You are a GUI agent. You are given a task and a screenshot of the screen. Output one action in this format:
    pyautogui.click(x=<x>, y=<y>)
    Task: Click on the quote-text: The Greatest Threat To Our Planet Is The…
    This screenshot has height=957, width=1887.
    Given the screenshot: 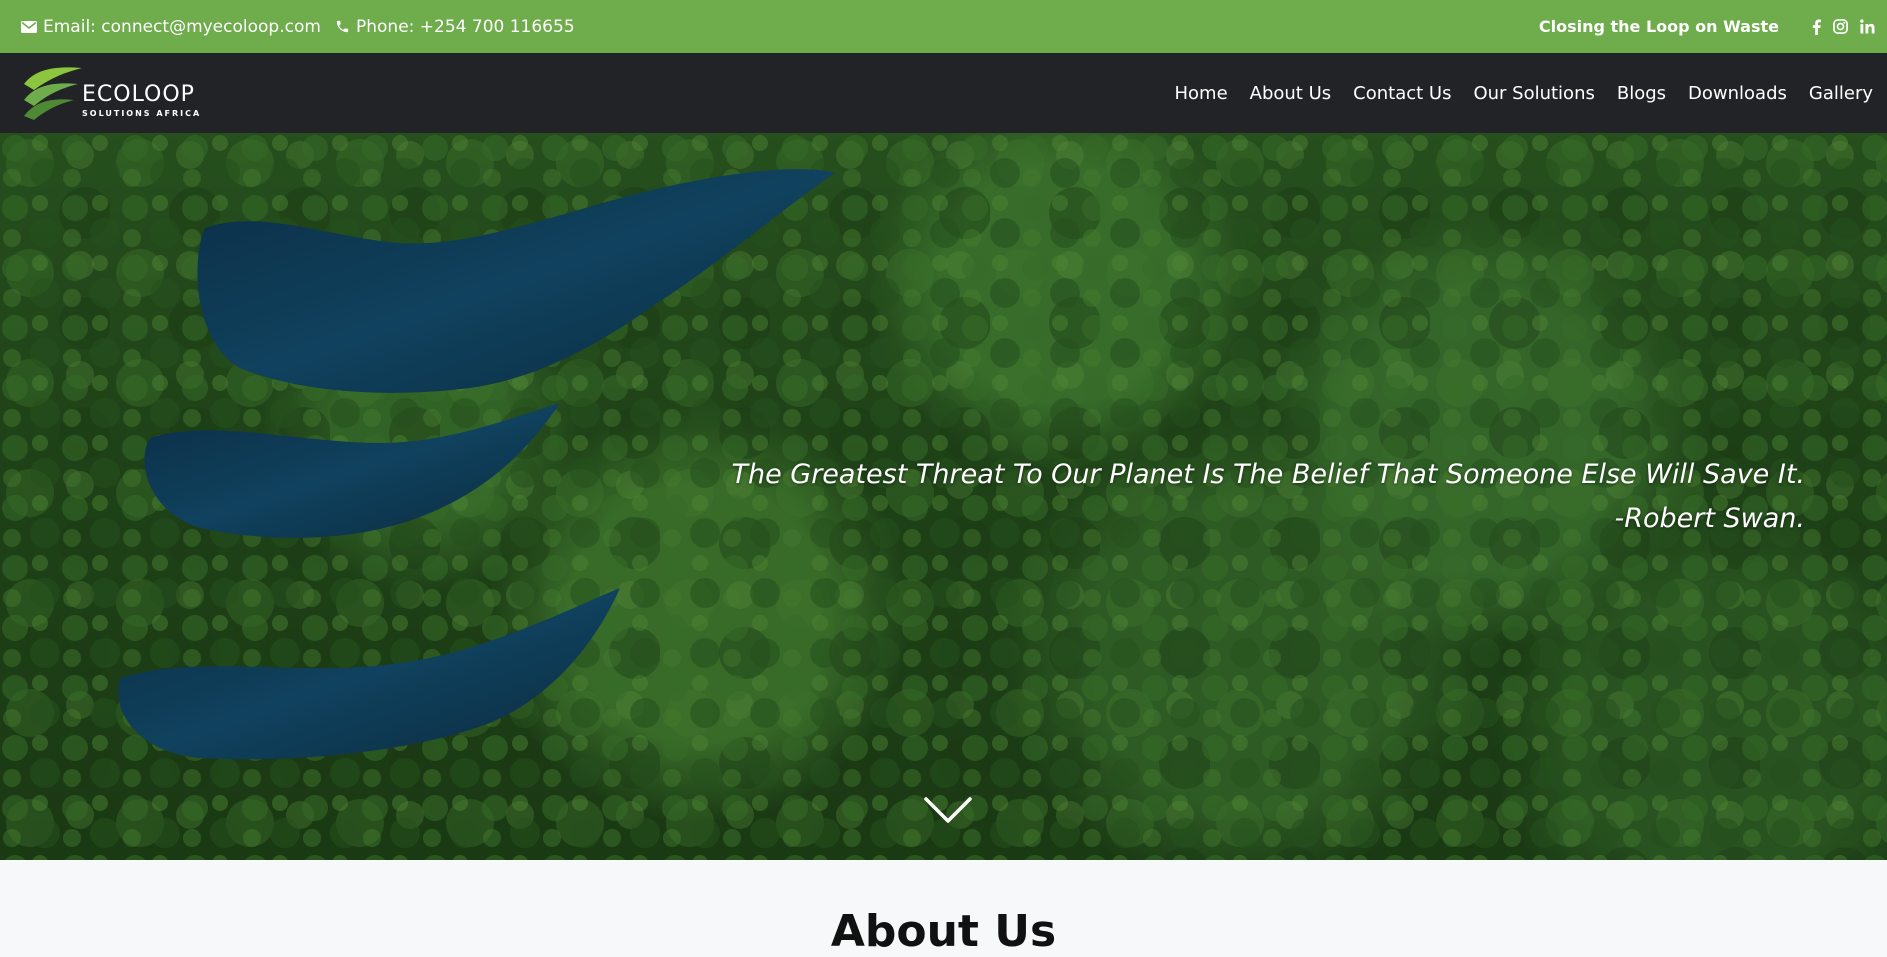 What is the action you would take?
    pyautogui.click(x=1268, y=474)
    